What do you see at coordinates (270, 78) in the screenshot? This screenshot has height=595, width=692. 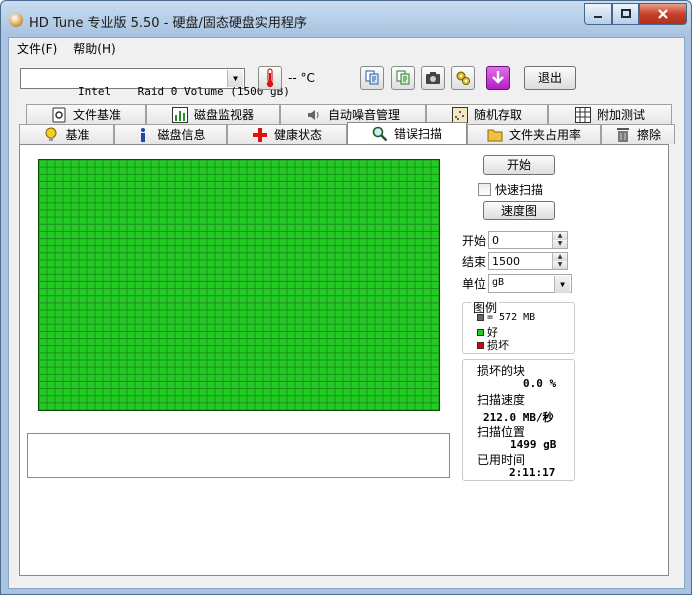 I see `temperature-button` at bounding box center [270, 78].